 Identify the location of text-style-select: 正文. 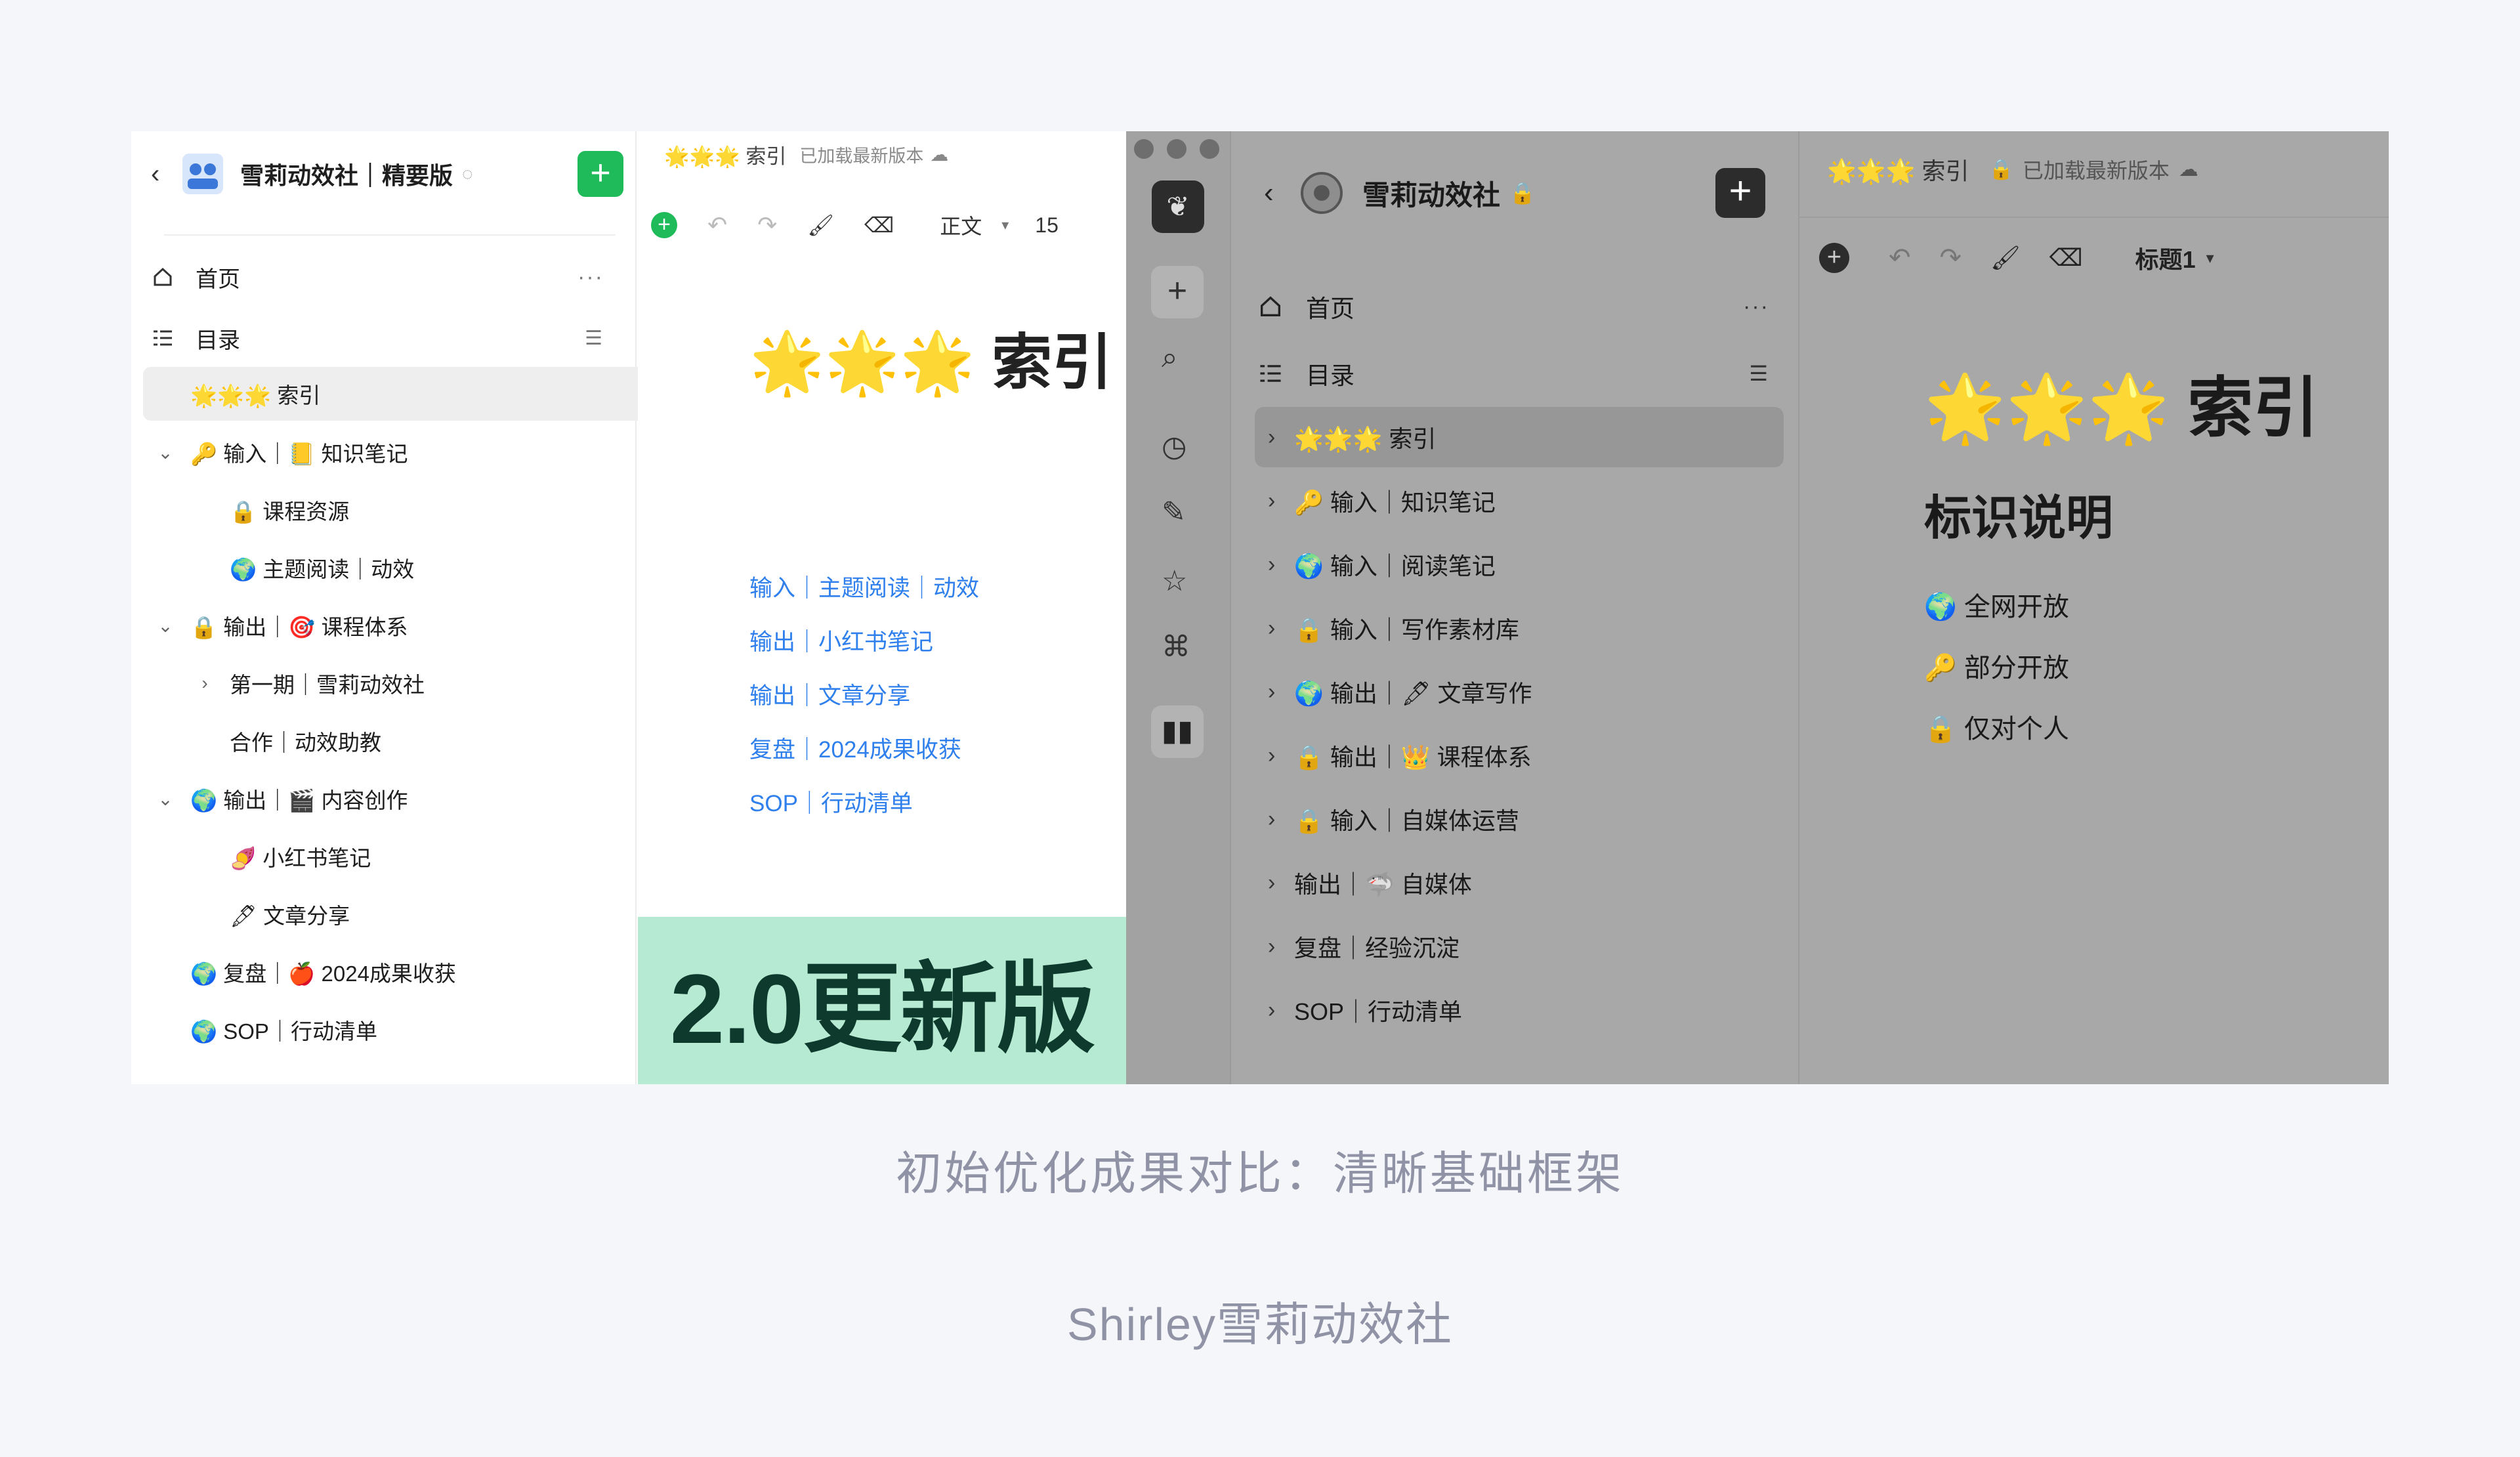
(961, 225).